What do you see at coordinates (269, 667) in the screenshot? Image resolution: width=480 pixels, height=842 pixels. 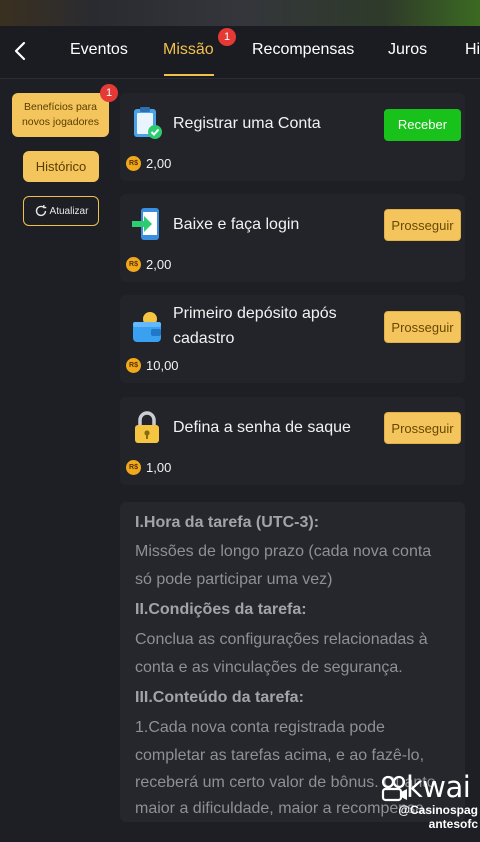 I see `rules-text: conta e as vinculações de segurança.` at bounding box center [269, 667].